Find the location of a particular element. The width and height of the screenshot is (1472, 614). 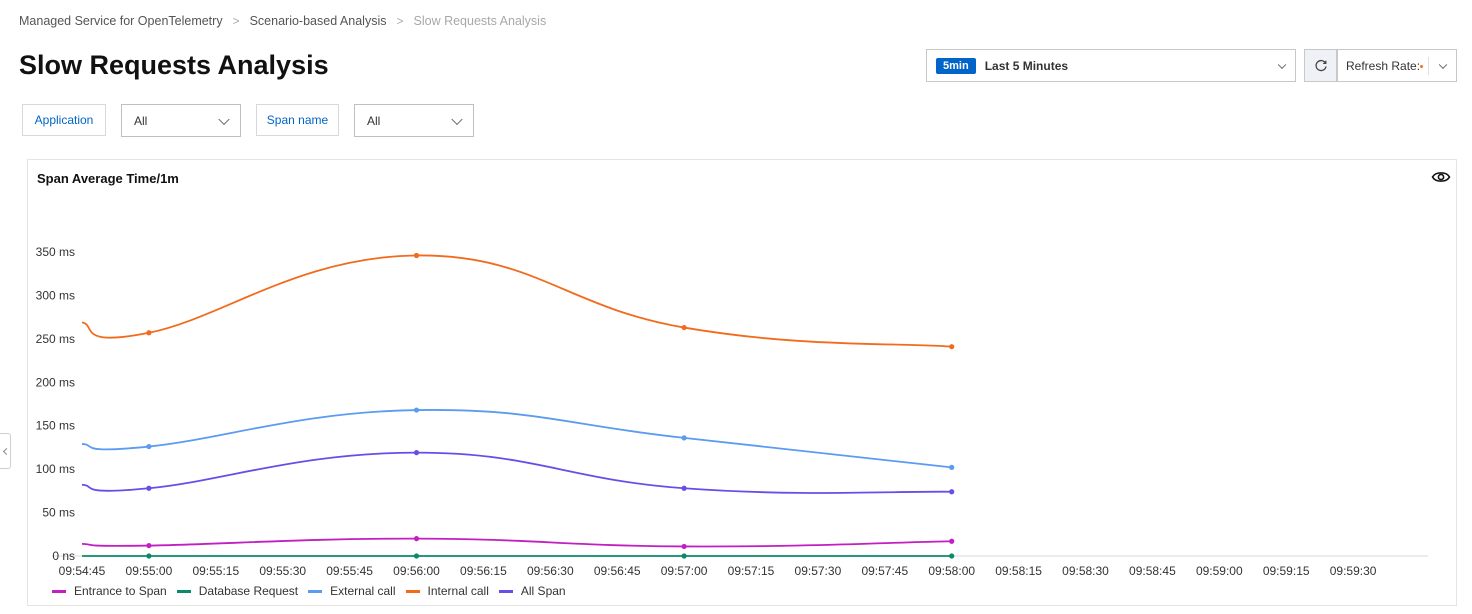

x-tick-label: 09:54:45 is located at coordinates (82, 571).